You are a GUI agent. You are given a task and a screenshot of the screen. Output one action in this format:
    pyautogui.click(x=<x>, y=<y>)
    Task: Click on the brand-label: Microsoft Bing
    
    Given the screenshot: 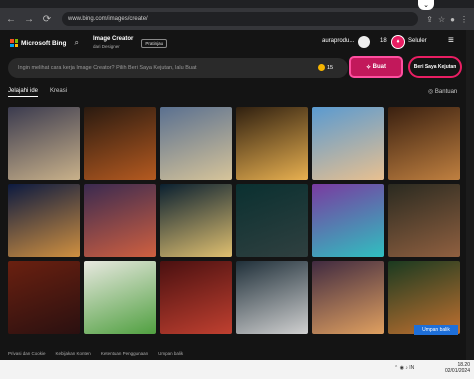 What is the action you would take?
    pyautogui.click(x=44, y=43)
    